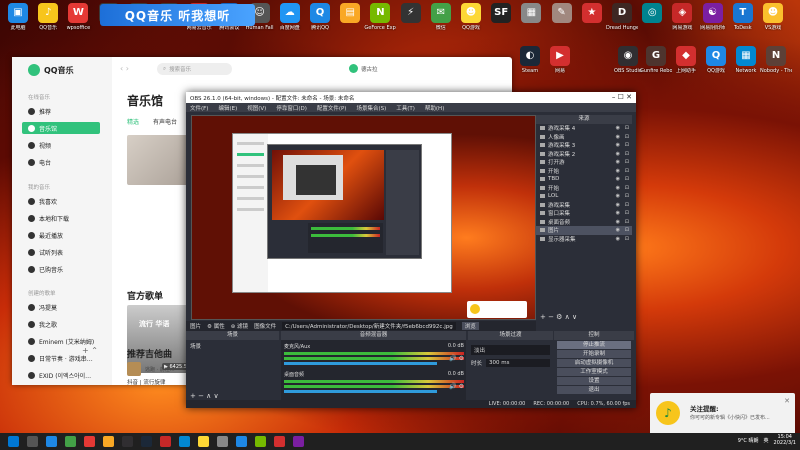  What do you see at coordinates (291, 108) in the screenshot?
I see `menu-item: 停靠窗口(D)` at bounding box center [291, 108].